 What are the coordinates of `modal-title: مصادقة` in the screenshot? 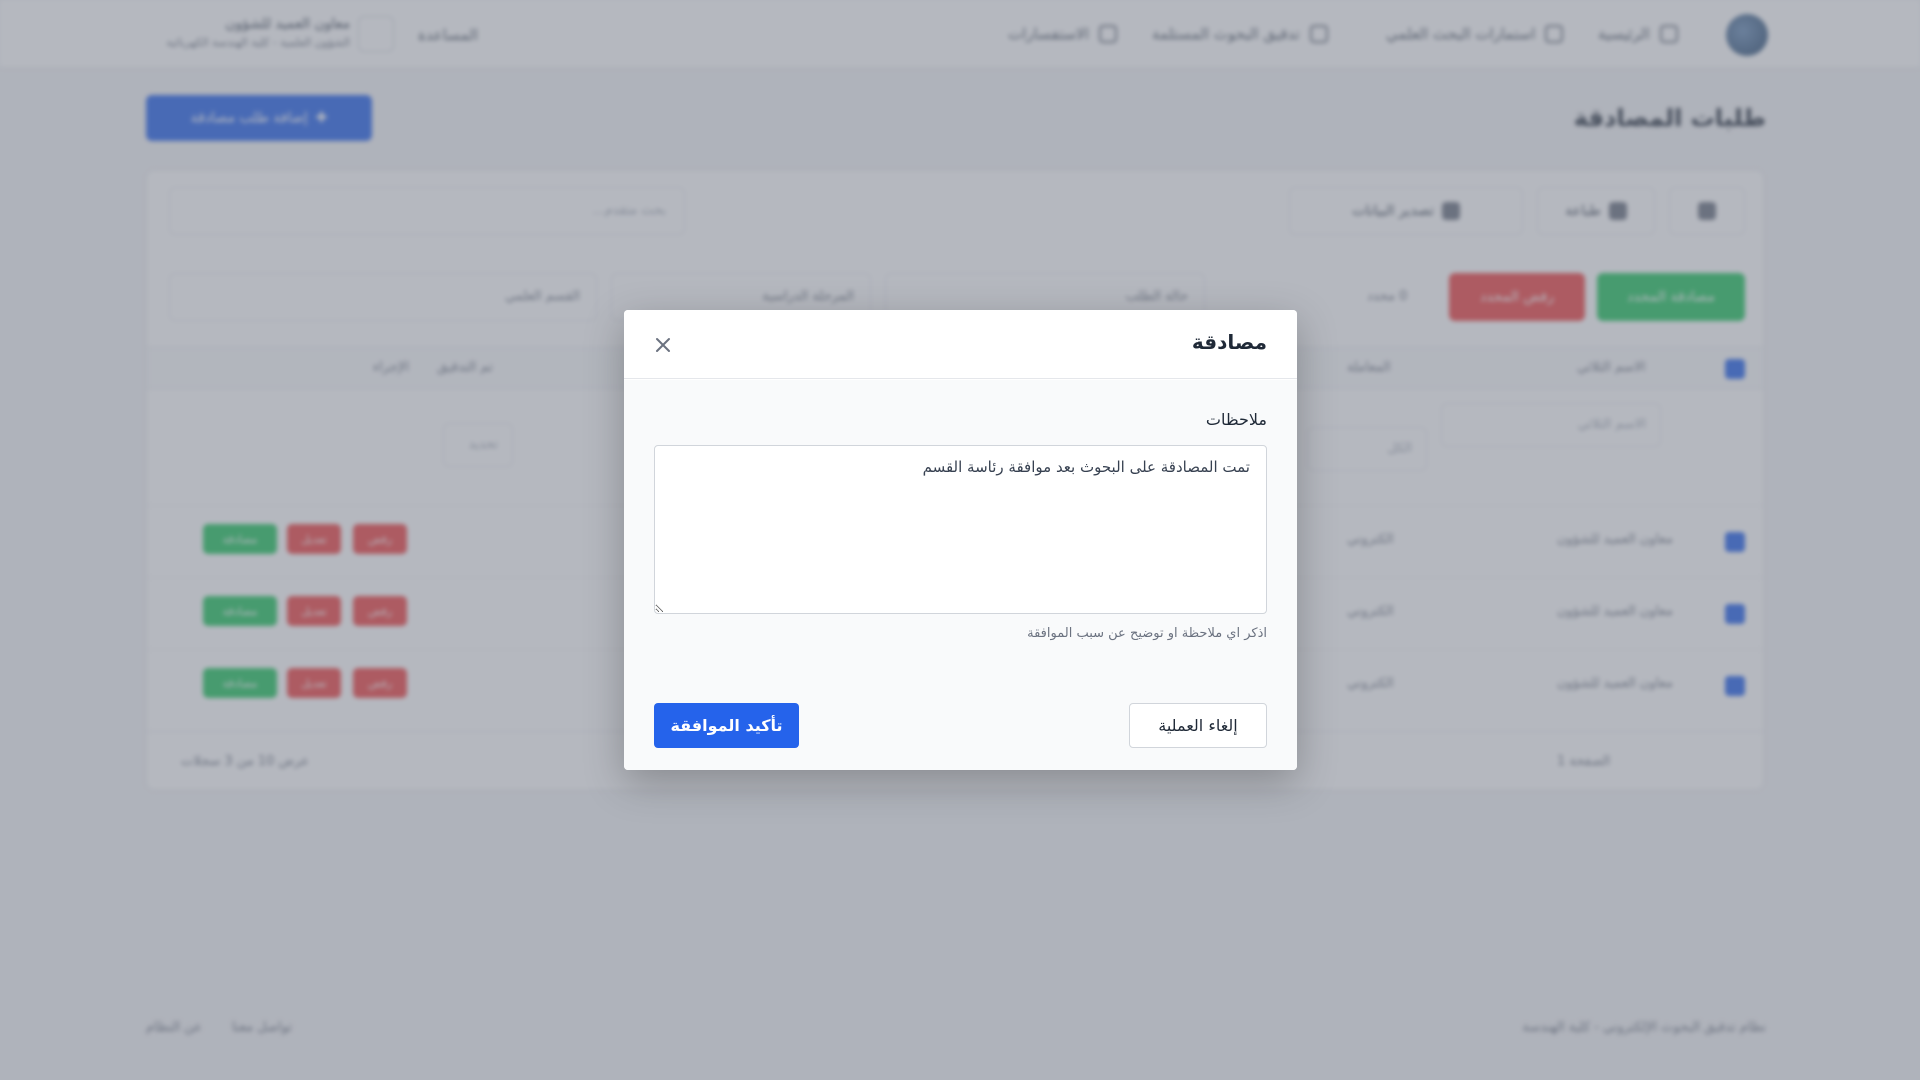 It's located at (1229, 342).